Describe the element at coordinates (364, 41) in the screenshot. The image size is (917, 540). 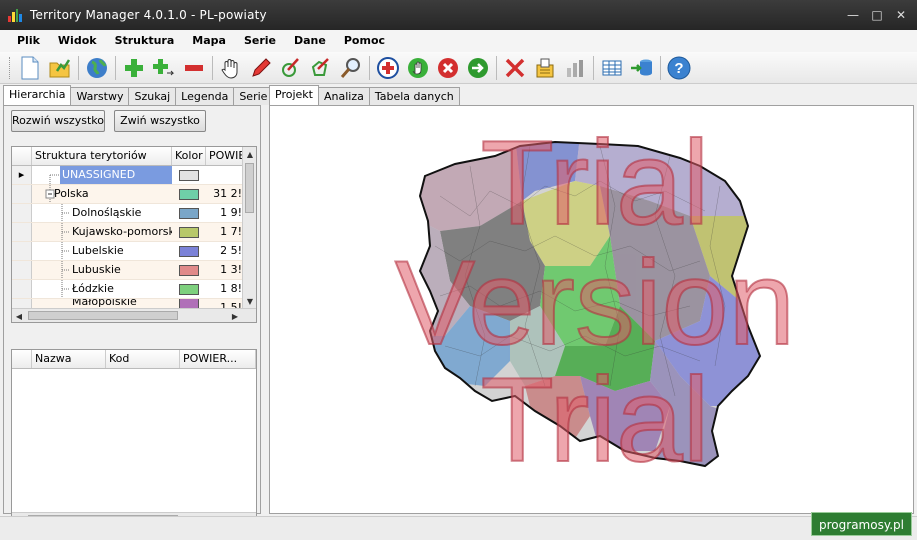
I see `menu-pomoc: Pomoc` at that location.